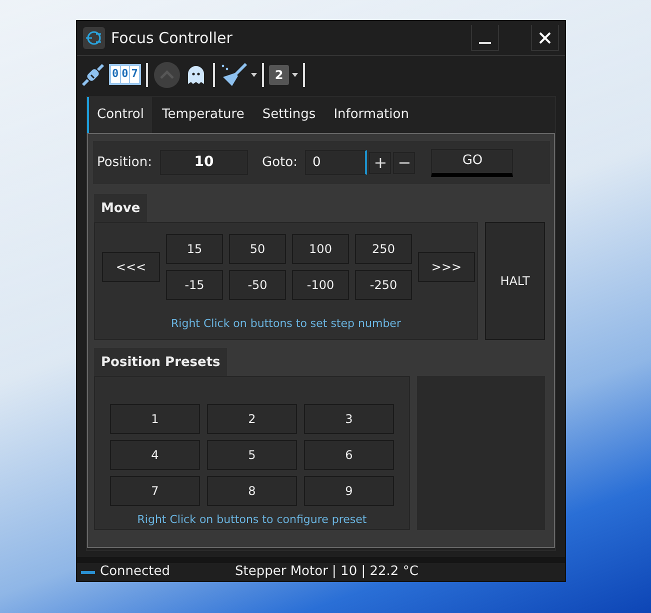 The width and height of the screenshot is (651, 613). What do you see at coordinates (349, 419) in the screenshot?
I see `preset-button: 3` at bounding box center [349, 419].